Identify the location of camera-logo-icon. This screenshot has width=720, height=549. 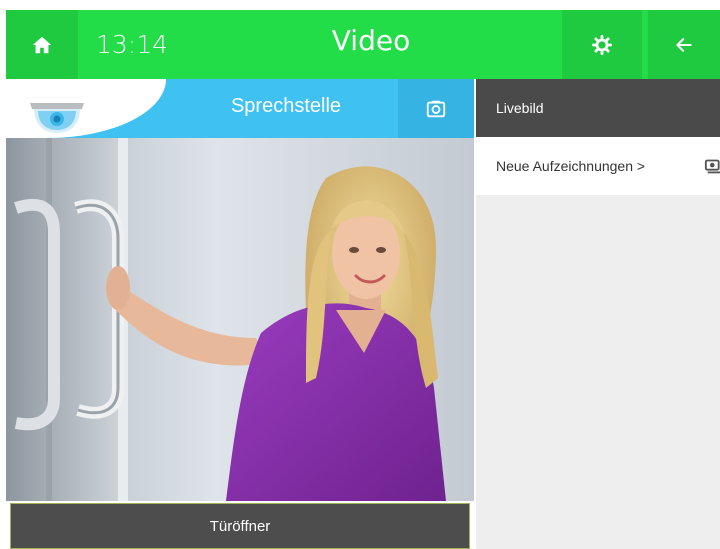
(57, 118).